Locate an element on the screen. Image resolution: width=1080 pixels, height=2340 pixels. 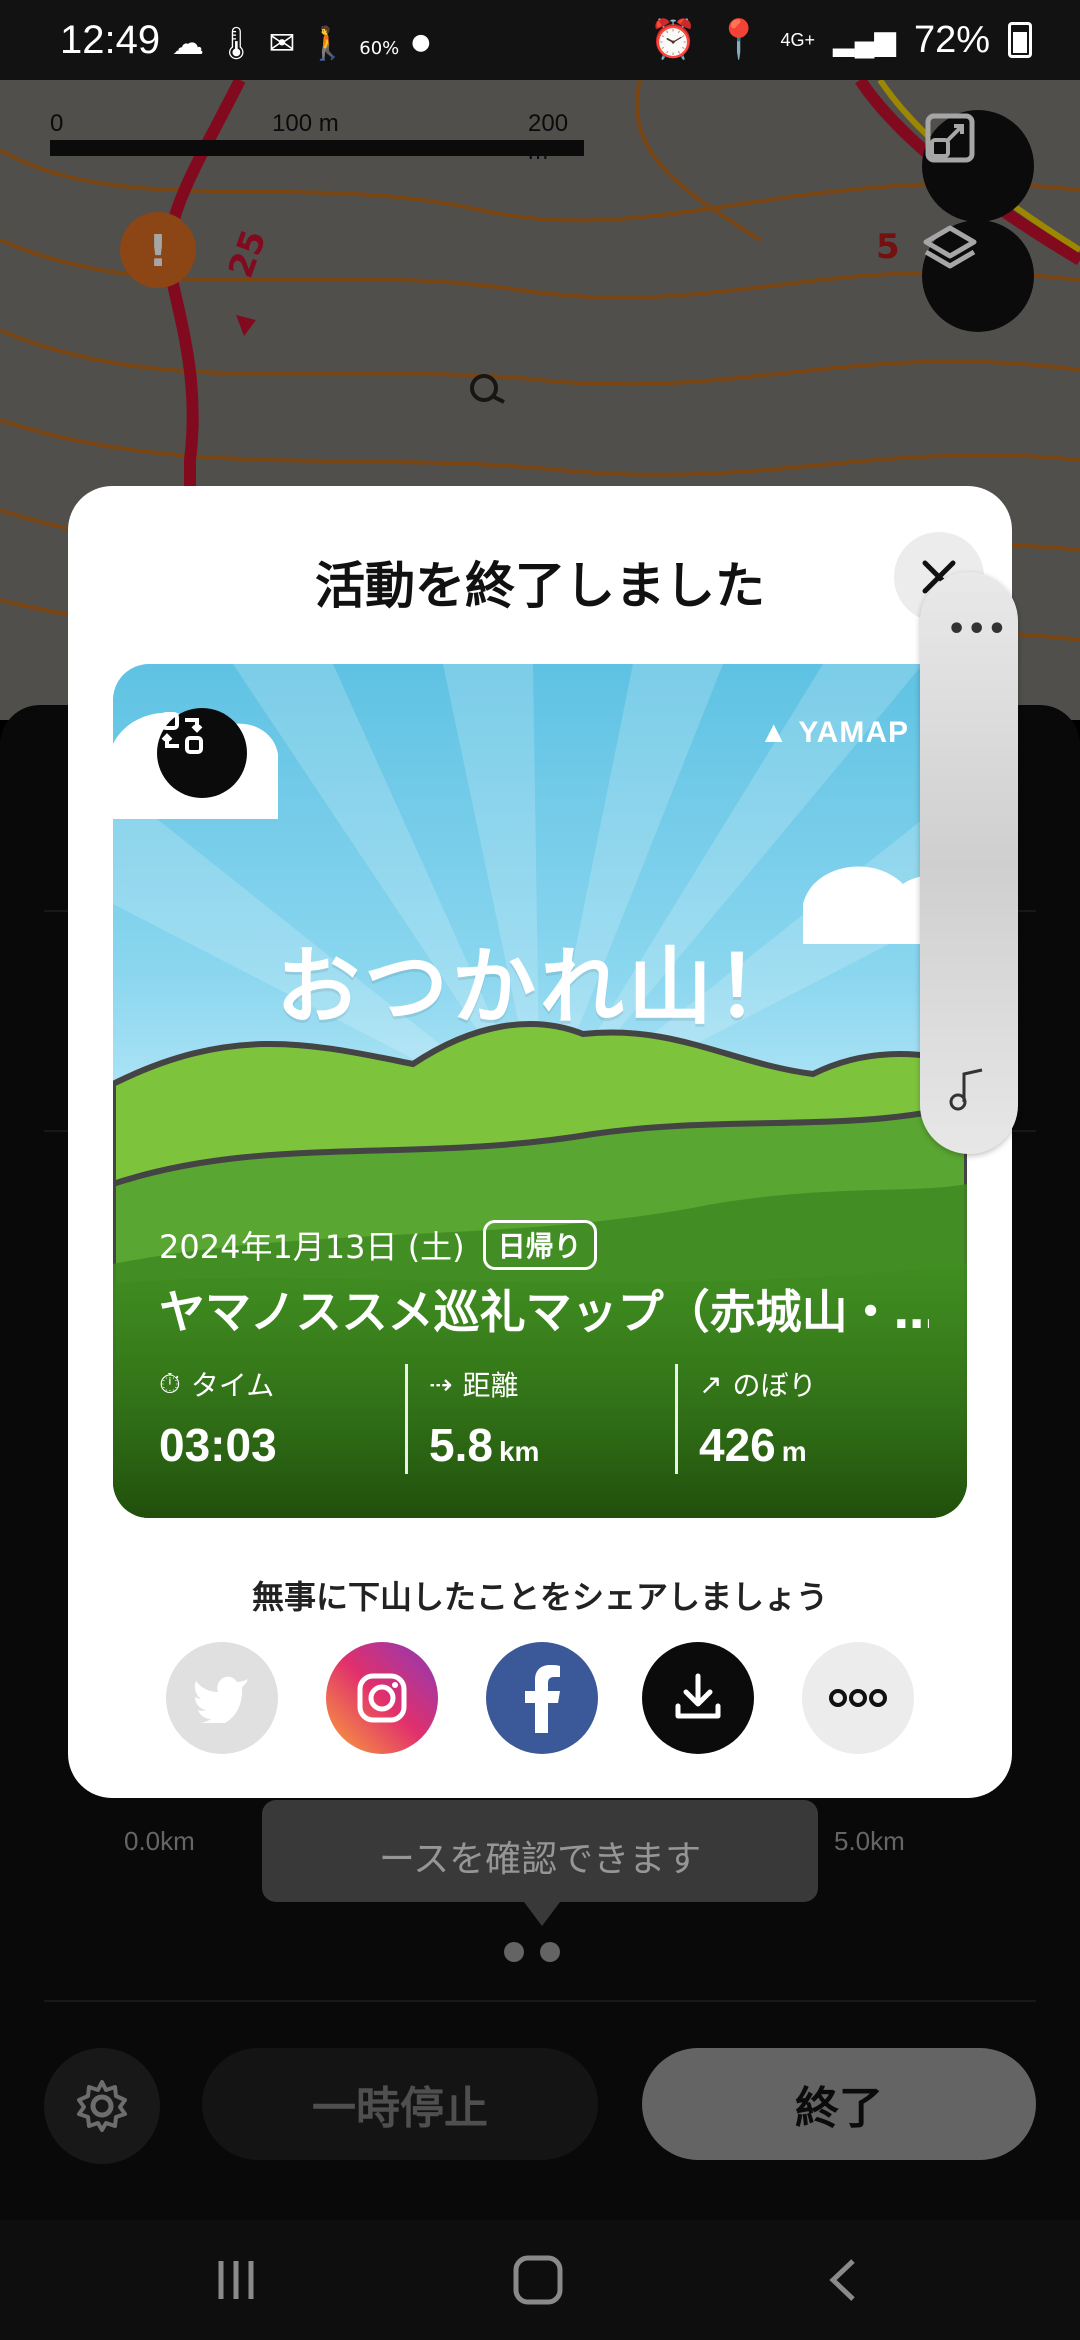
route-icon: ⇢ is located at coordinates (441, 1384).